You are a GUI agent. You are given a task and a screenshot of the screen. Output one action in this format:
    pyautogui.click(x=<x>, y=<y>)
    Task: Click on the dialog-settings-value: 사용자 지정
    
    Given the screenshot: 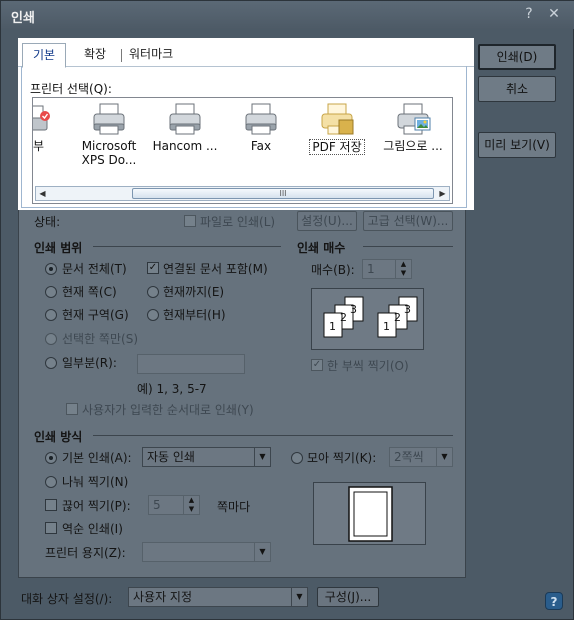 What is the action you would take?
    pyautogui.click(x=163, y=597)
    